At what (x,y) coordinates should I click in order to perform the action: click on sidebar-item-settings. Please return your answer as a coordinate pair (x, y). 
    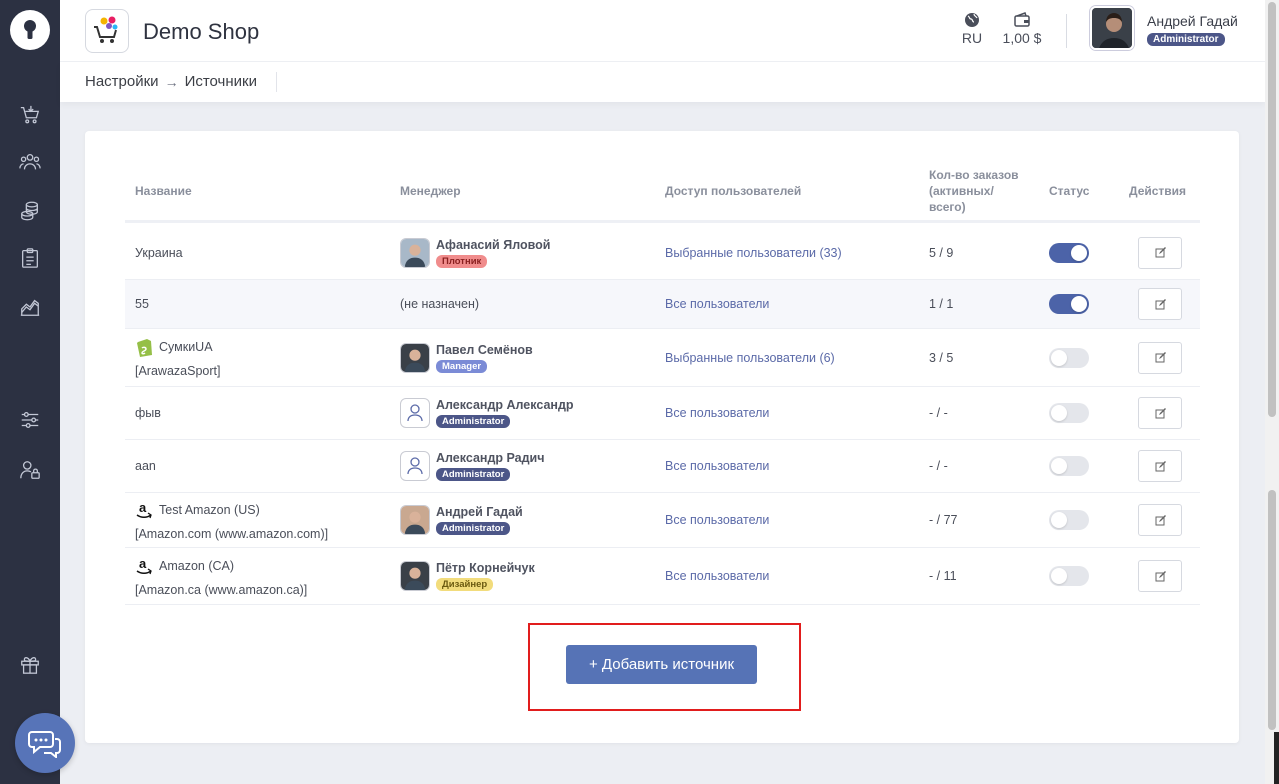
    Looking at the image, I should click on (30, 420).